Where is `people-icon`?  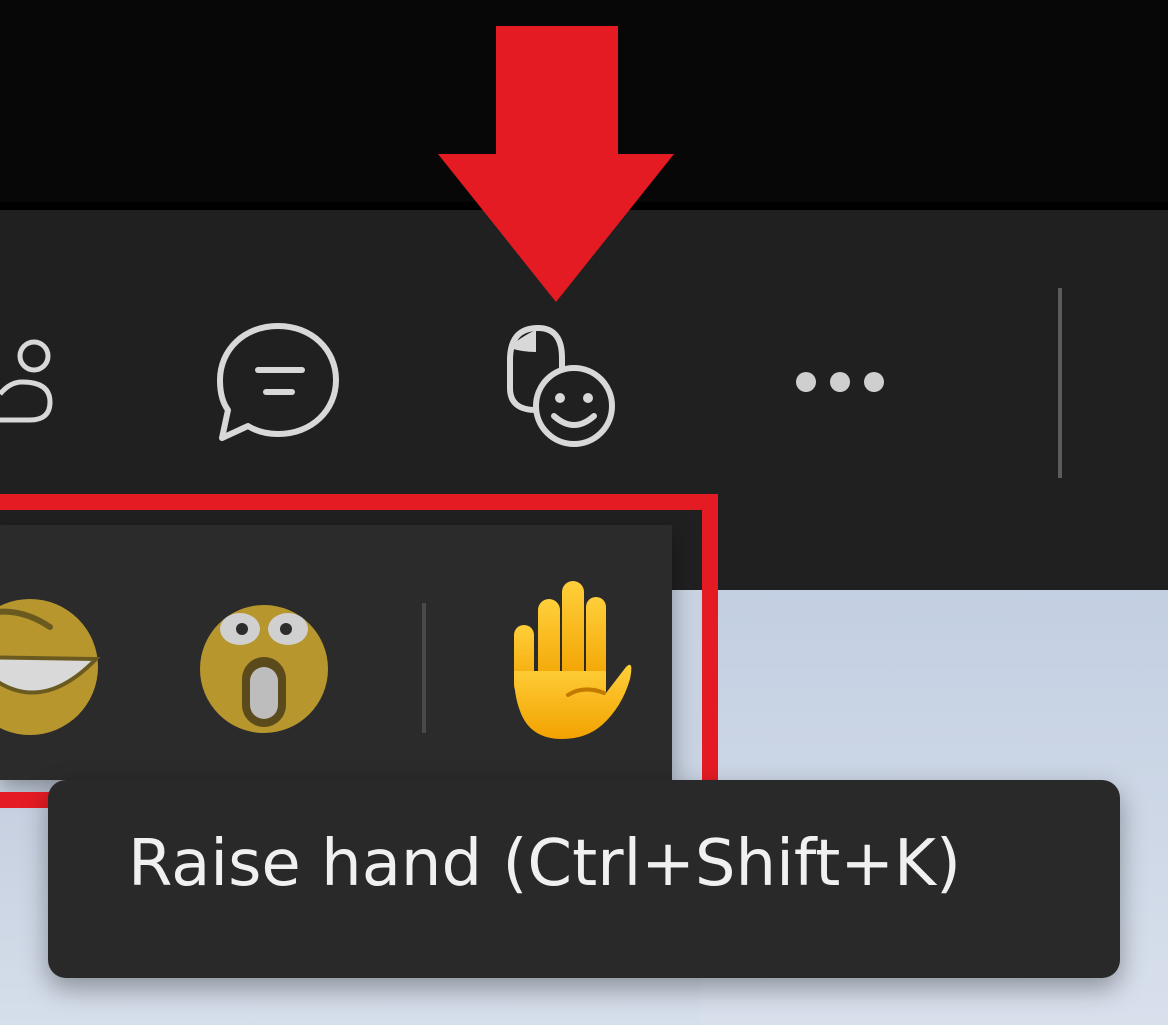
people-icon is located at coordinates (26, 381).